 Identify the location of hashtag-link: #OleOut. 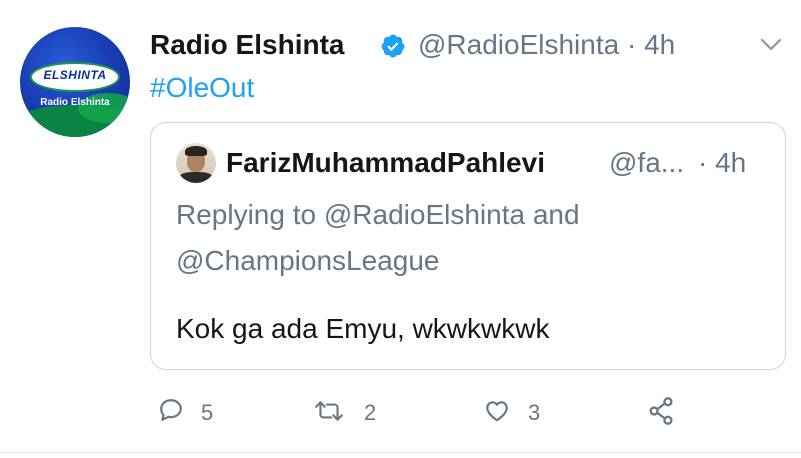
(202, 88).